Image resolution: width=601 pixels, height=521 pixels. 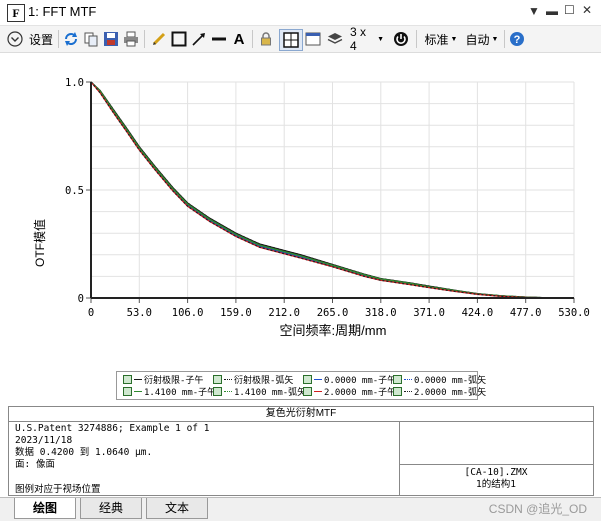 What do you see at coordinates (301, 414) in the screenshot?
I see `info-heading: 复色光衍射MTF` at bounding box center [301, 414].